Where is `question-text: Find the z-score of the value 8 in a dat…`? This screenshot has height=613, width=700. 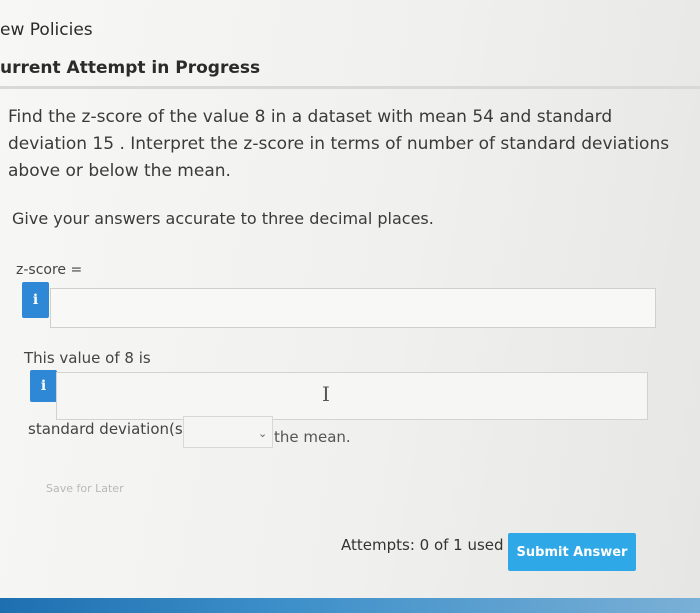
question-text: Find the z-score of the value 8 in a dat… is located at coordinates (339, 144).